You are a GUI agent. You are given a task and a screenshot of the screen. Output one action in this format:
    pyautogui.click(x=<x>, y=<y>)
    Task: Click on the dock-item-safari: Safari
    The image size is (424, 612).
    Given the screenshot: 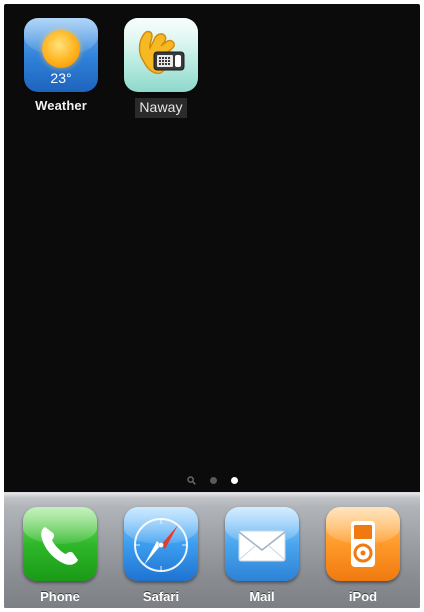 What is the action you would take?
    pyautogui.click(x=161, y=555)
    